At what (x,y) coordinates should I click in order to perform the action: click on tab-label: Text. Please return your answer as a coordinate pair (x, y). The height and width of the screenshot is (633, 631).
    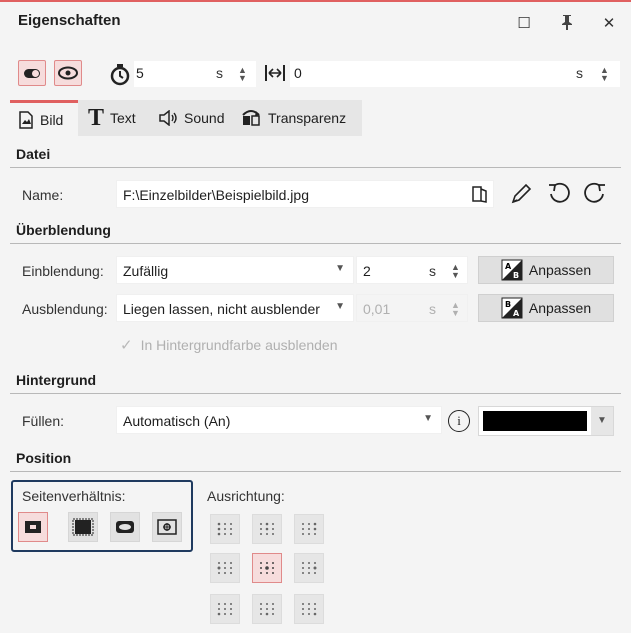
    Looking at the image, I should click on (123, 118).